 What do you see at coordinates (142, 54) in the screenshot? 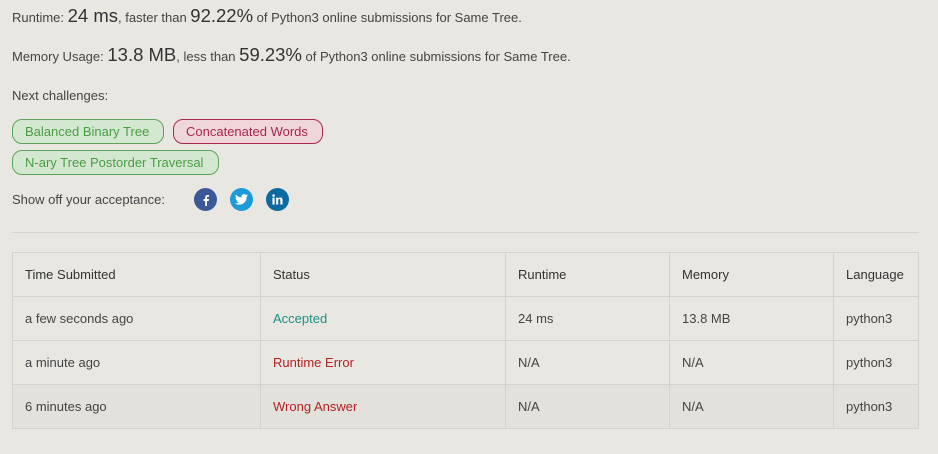
I see `memory-value: 13.8 MB` at bounding box center [142, 54].